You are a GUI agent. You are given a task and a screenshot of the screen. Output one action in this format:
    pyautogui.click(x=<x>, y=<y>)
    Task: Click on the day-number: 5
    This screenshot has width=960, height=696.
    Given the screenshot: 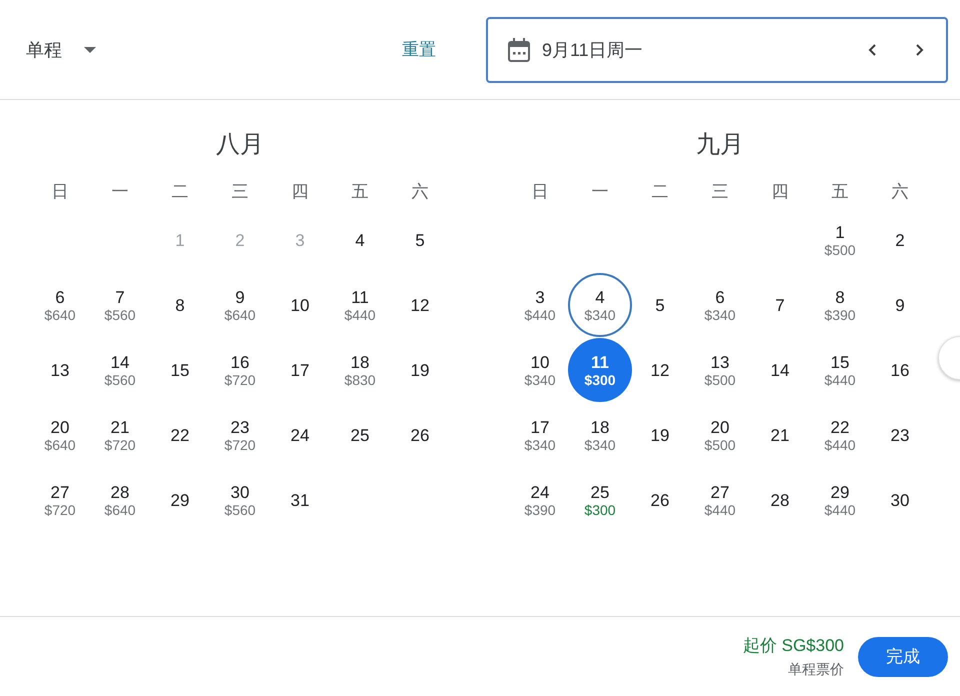 What is the action you would take?
    pyautogui.click(x=660, y=305)
    